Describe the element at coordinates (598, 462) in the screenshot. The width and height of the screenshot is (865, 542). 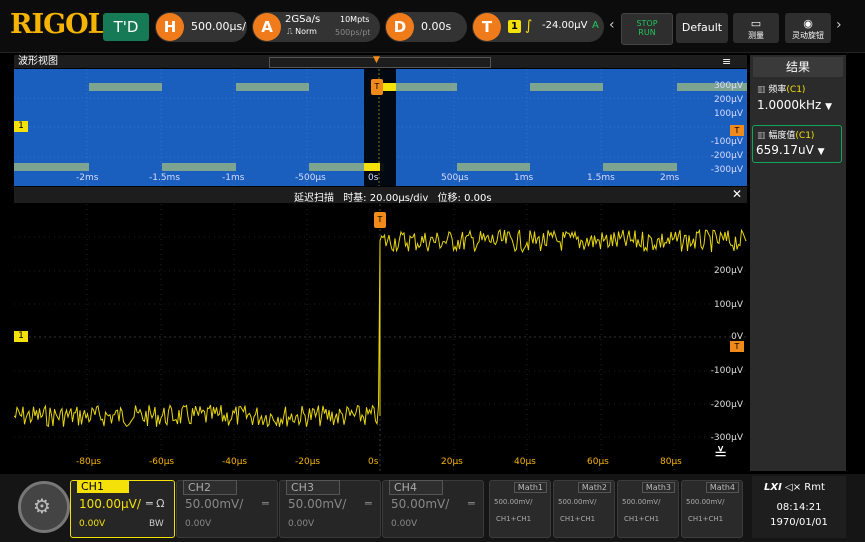
I see `x-tick-label: 60μs` at that location.